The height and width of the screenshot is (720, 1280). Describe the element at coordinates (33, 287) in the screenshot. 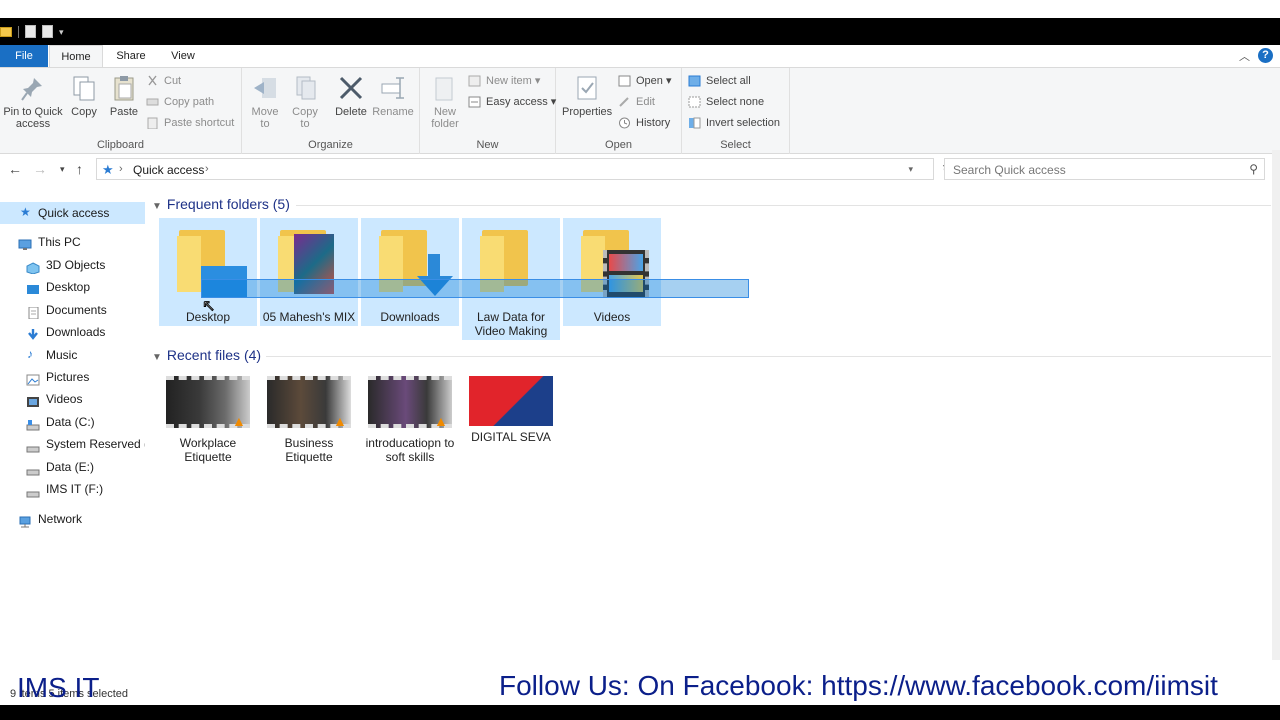

I see `desktop-icon` at that location.